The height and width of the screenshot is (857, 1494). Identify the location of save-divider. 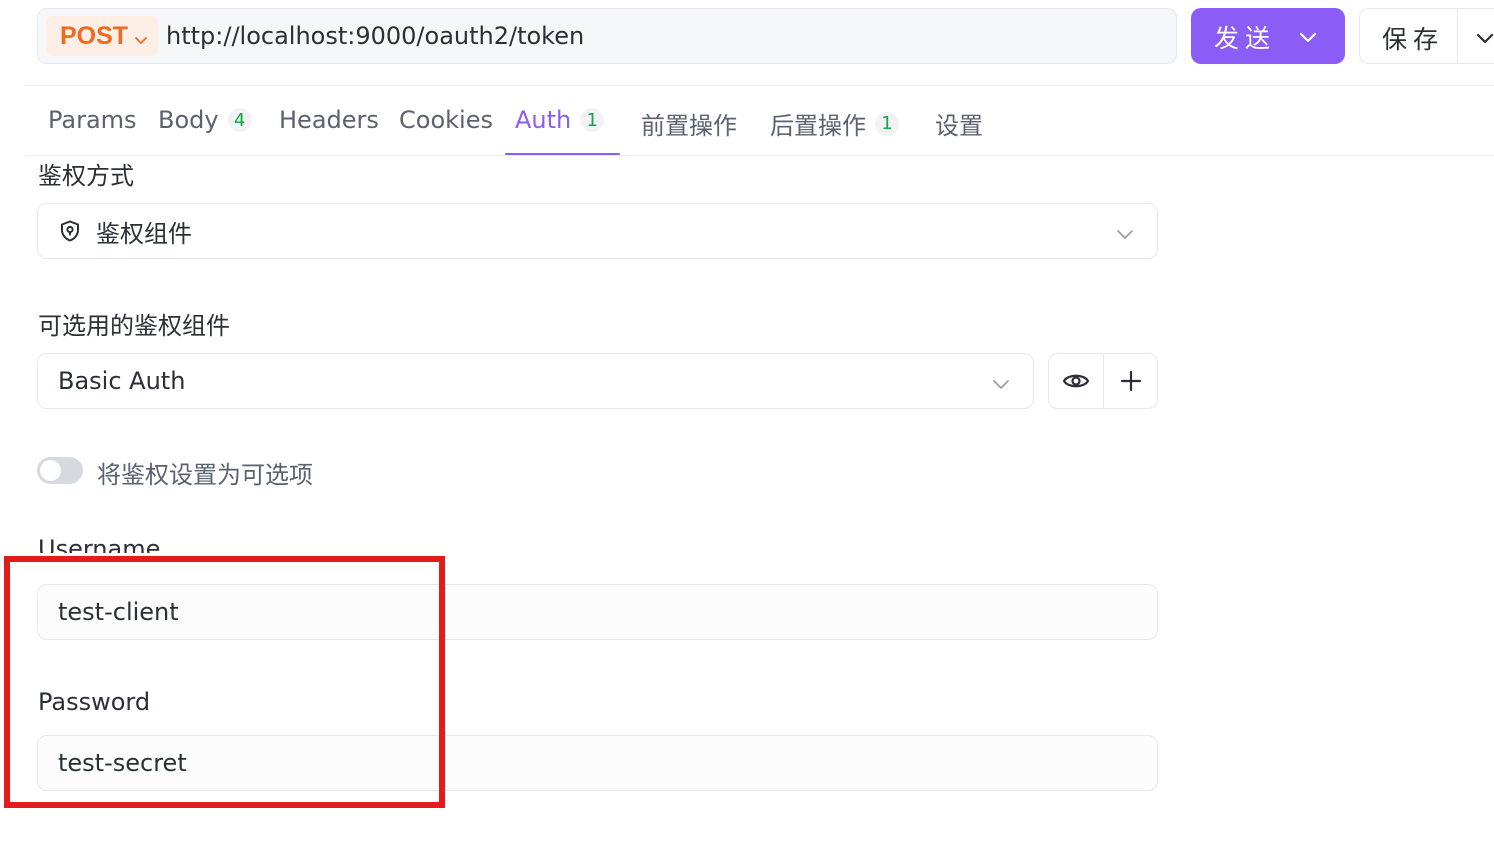
(1457, 36).